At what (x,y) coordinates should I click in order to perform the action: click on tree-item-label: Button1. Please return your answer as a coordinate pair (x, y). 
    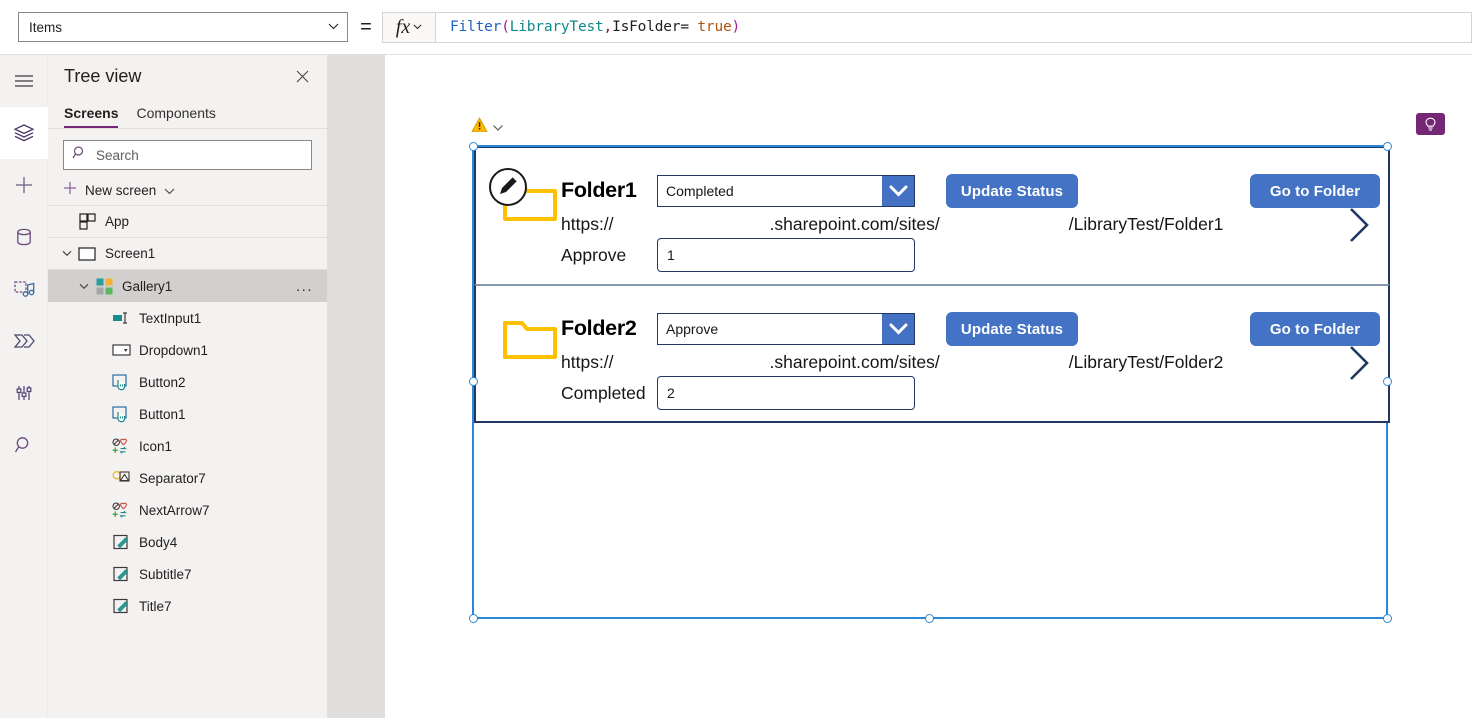
    Looking at the image, I should click on (162, 414).